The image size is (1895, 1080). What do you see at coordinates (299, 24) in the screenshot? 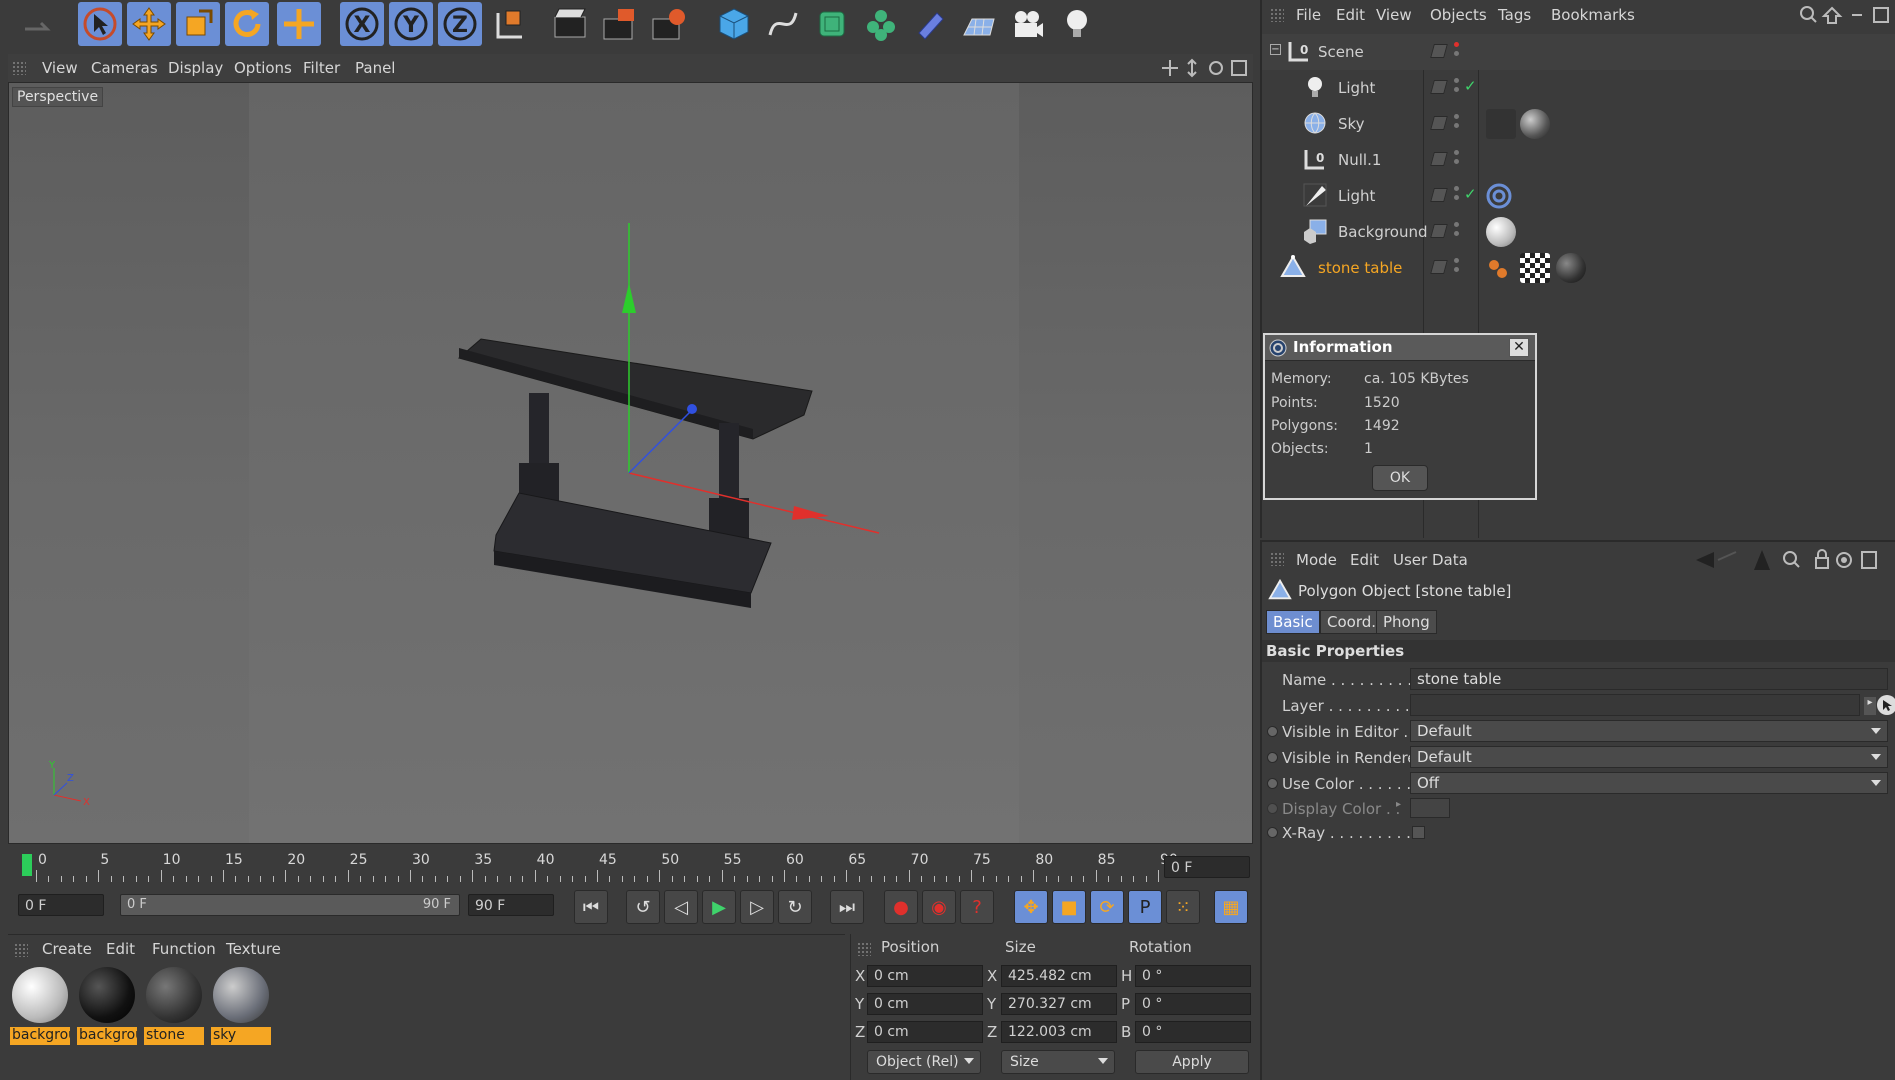
I see `live-selection-icon` at bounding box center [299, 24].